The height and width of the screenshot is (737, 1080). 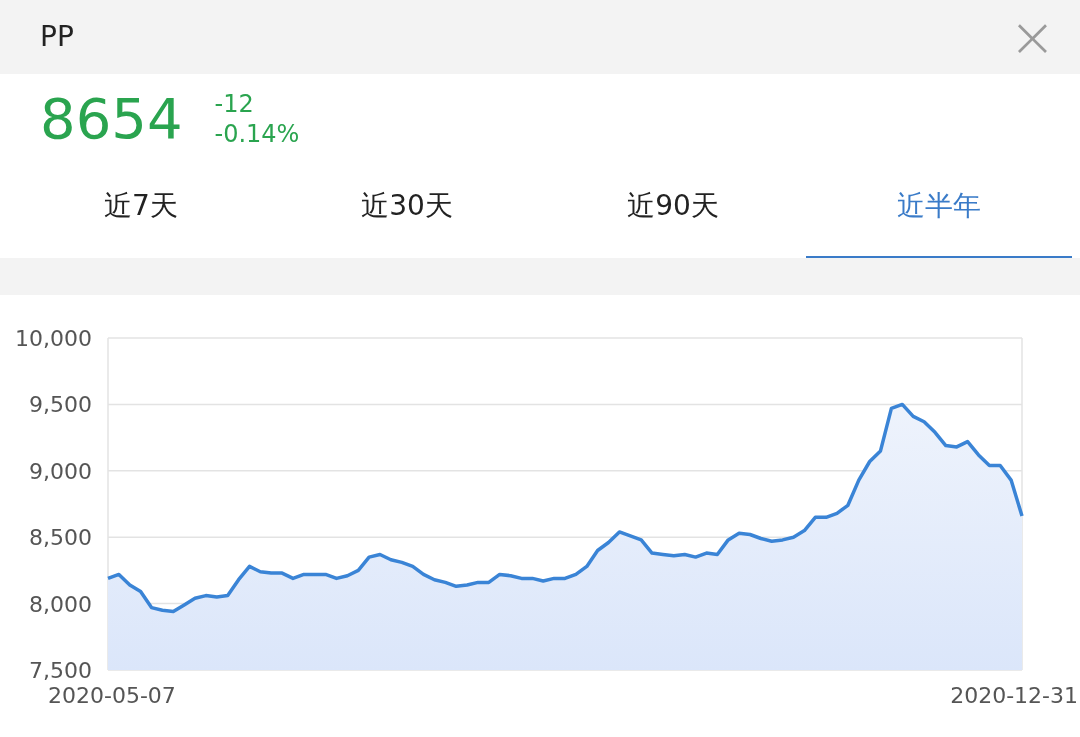 What do you see at coordinates (1014, 695) in the screenshot?
I see `x-axis-label: 2020-12-31` at bounding box center [1014, 695].